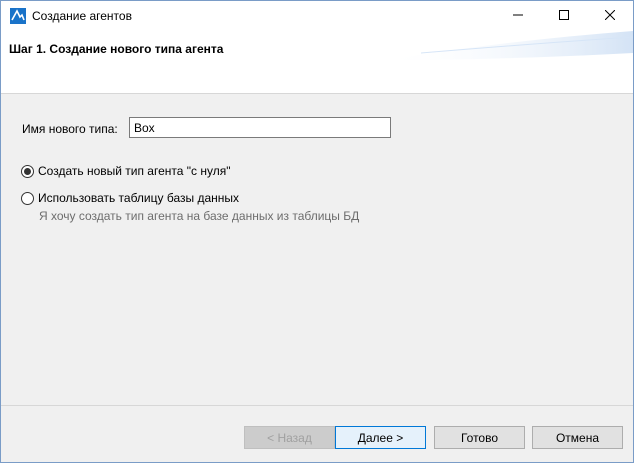 Image resolution: width=634 pixels, height=463 pixels. I want to click on window-title: Создание агентов, so click(82, 16).